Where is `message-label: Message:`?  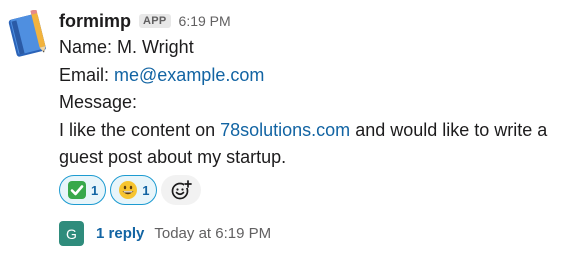
message-label: Message: is located at coordinates (98, 102).